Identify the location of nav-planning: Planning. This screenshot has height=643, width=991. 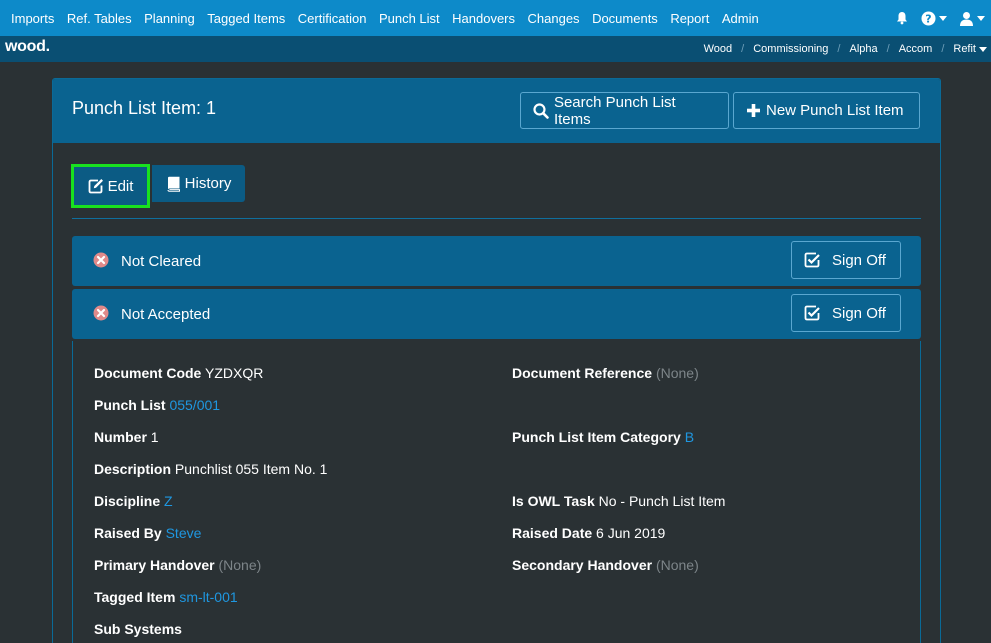
(169, 18).